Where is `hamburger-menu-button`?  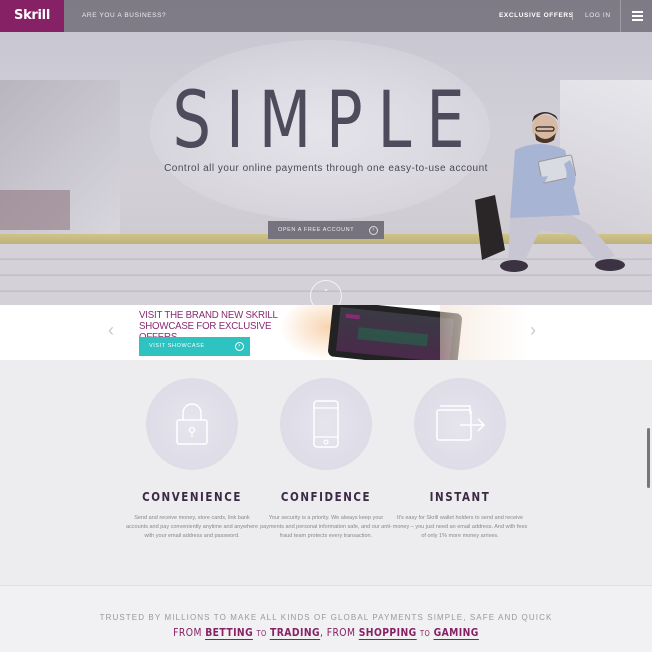
hamburger-menu-button is located at coordinates (636, 16).